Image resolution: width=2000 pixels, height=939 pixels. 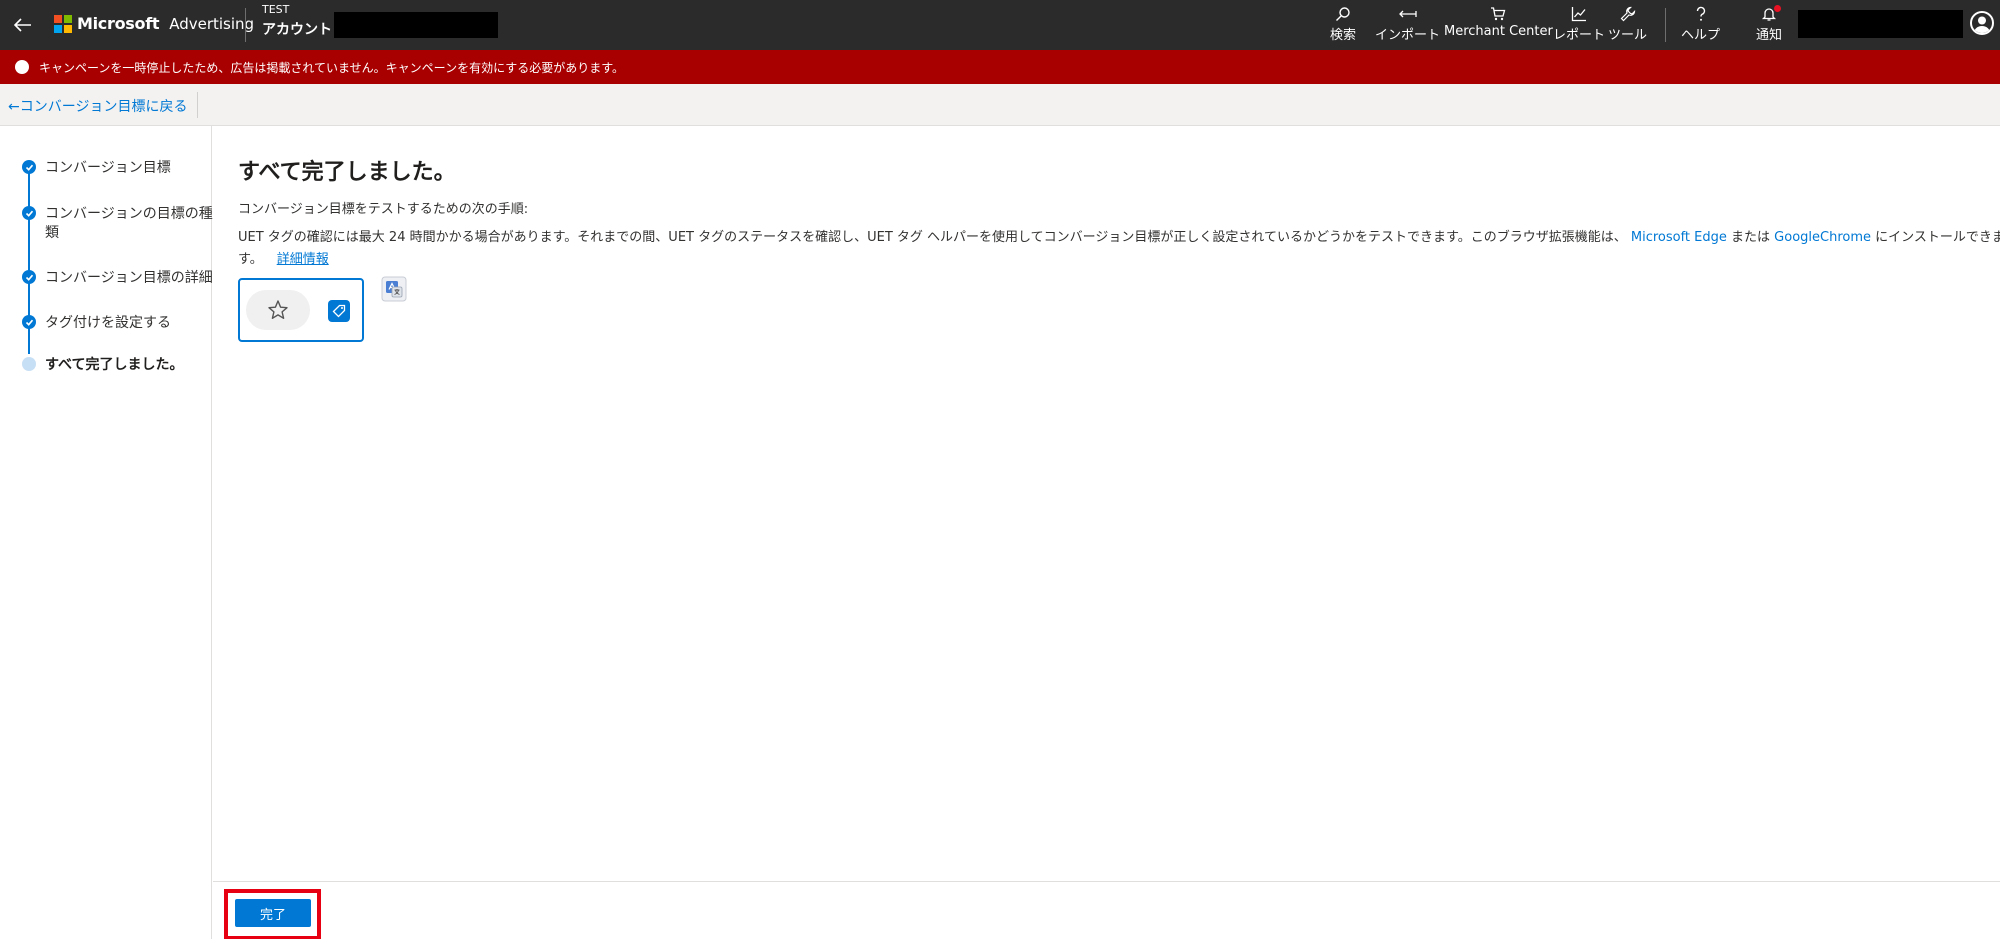 What do you see at coordinates (1679, 237) in the screenshot?
I see `microsoft-edge-link: Microsoft Edge` at bounding box center [1679, 237].